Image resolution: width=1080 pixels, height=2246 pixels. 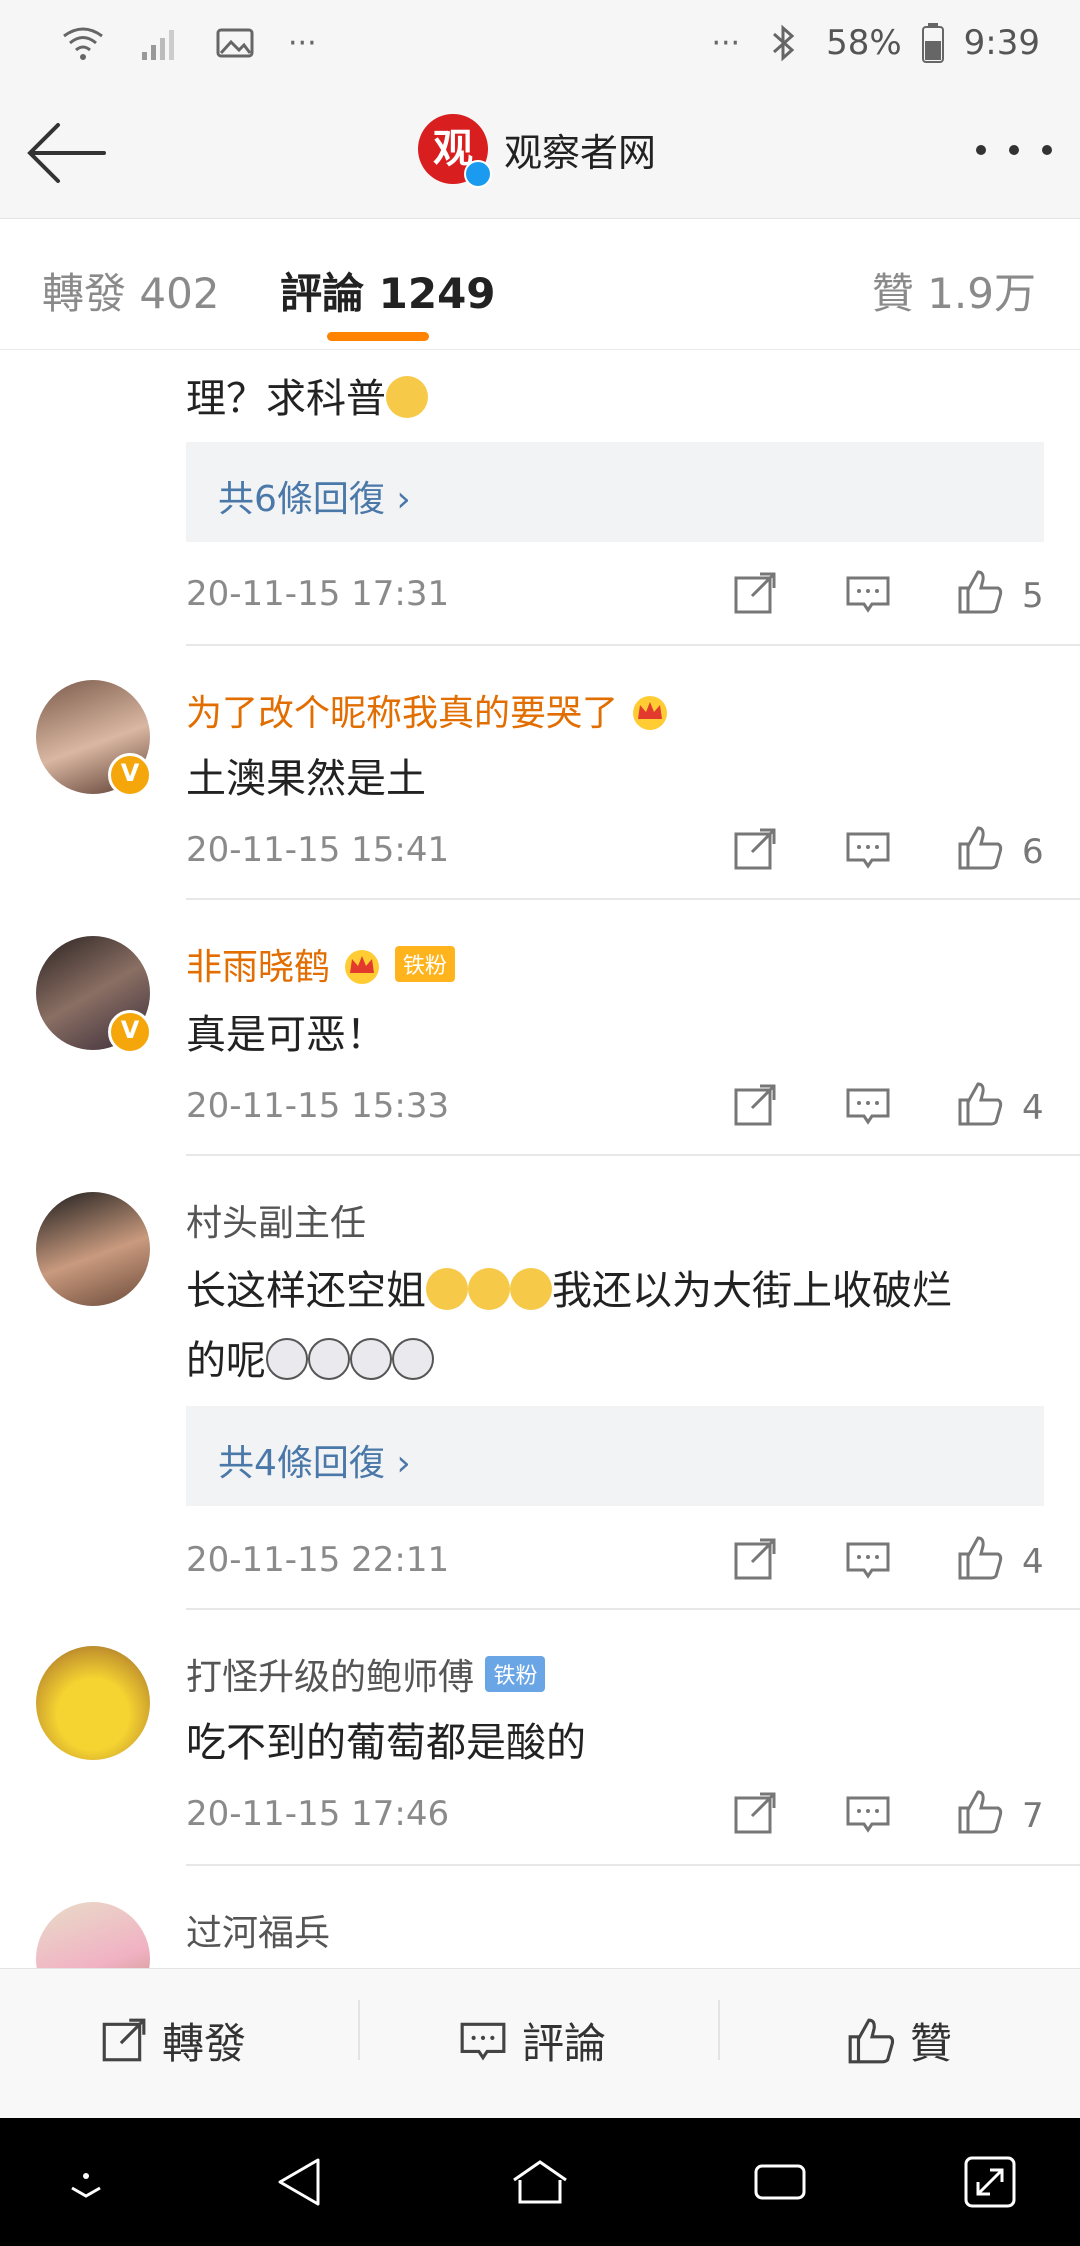 I want to click on hide-keyboard-icon, so click(x=86, y=2182).